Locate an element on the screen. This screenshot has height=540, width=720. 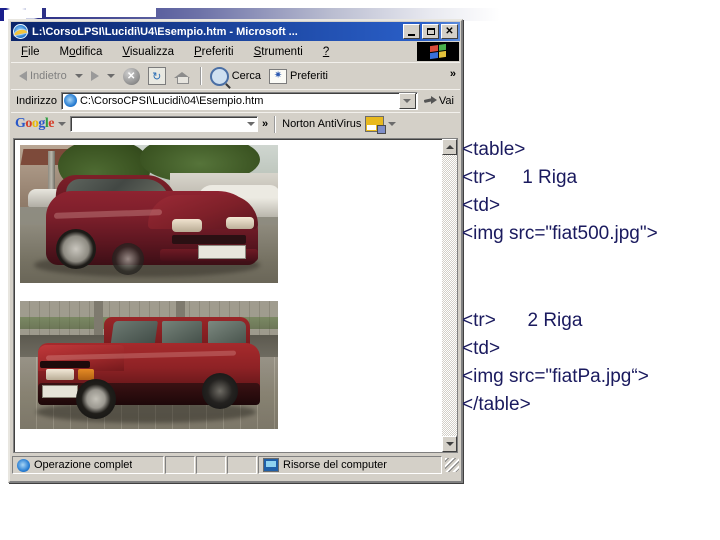
favorites-button-label: Preferiti is located at coordinates (309, 76).